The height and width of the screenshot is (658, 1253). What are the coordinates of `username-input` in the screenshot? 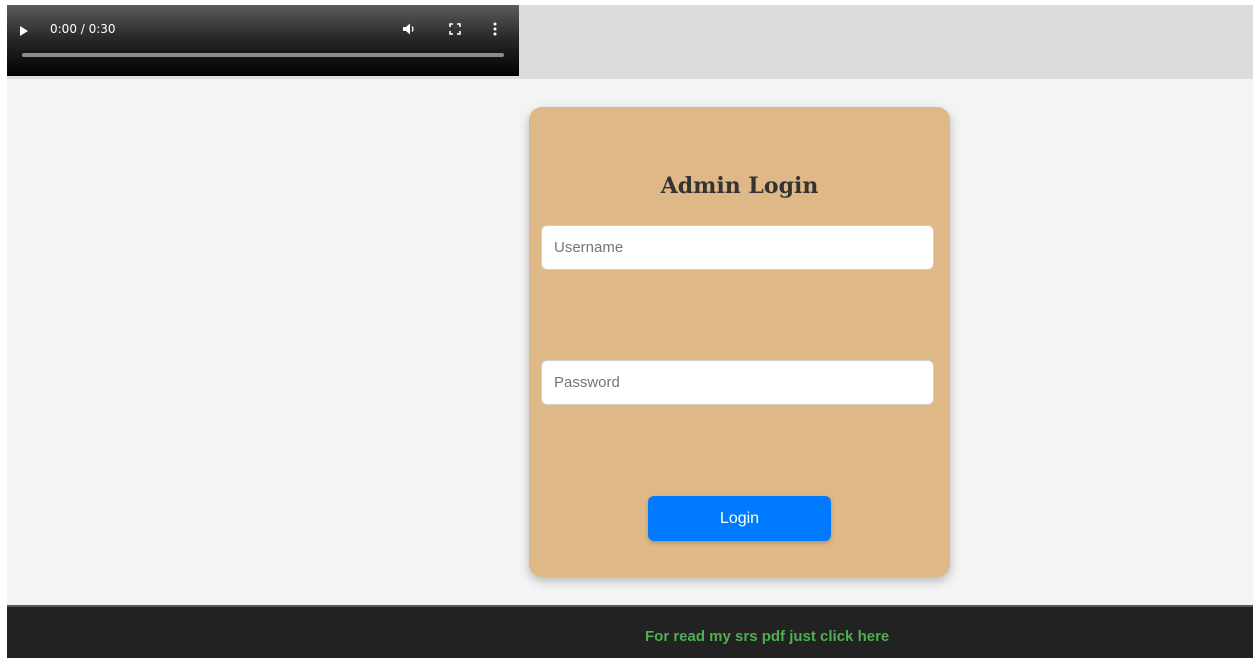 It's located at (737, 247).